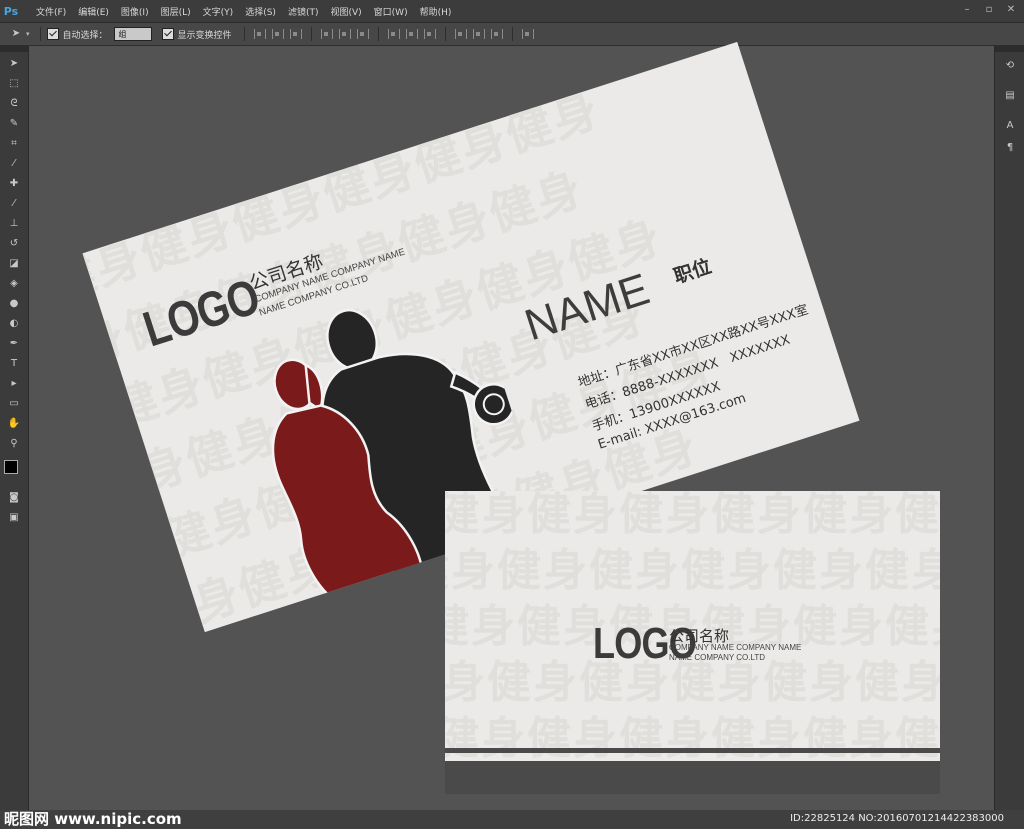 Image resolution: width=1024 pixels, height=829 pixels. Describe the element at coordinates (692, 750) in the screenshot. I see `back-card-stripe-thin` at that location.